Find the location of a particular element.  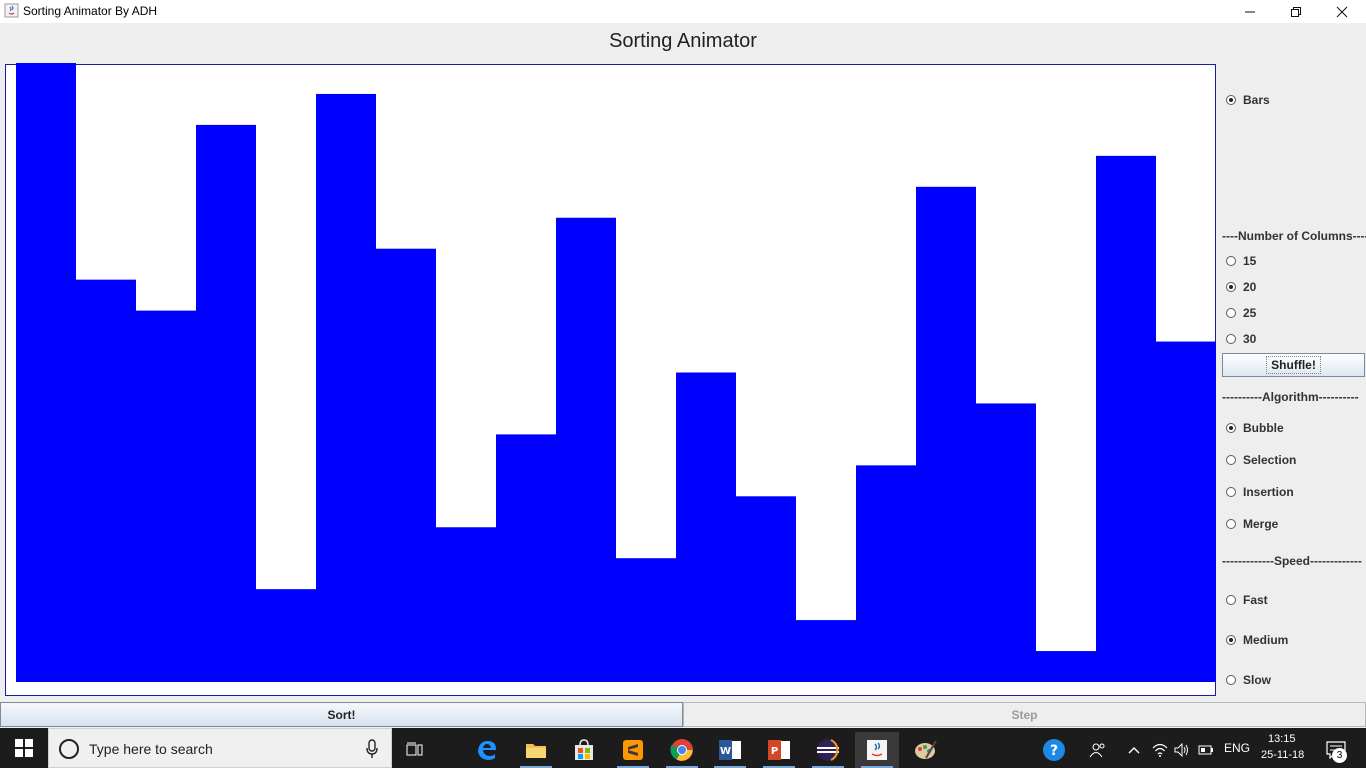

task-view-icon is located at coordinates (416, 750).